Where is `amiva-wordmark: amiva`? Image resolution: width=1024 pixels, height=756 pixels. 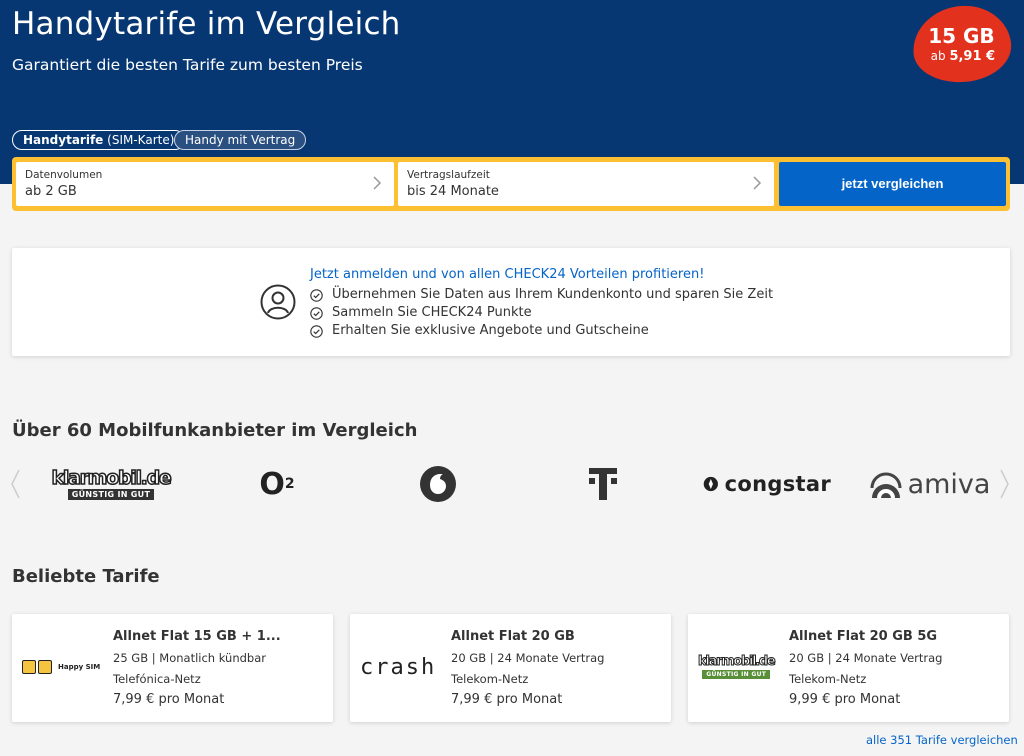 amiva-wordmark: amiva is located at coordinates (949, 484).